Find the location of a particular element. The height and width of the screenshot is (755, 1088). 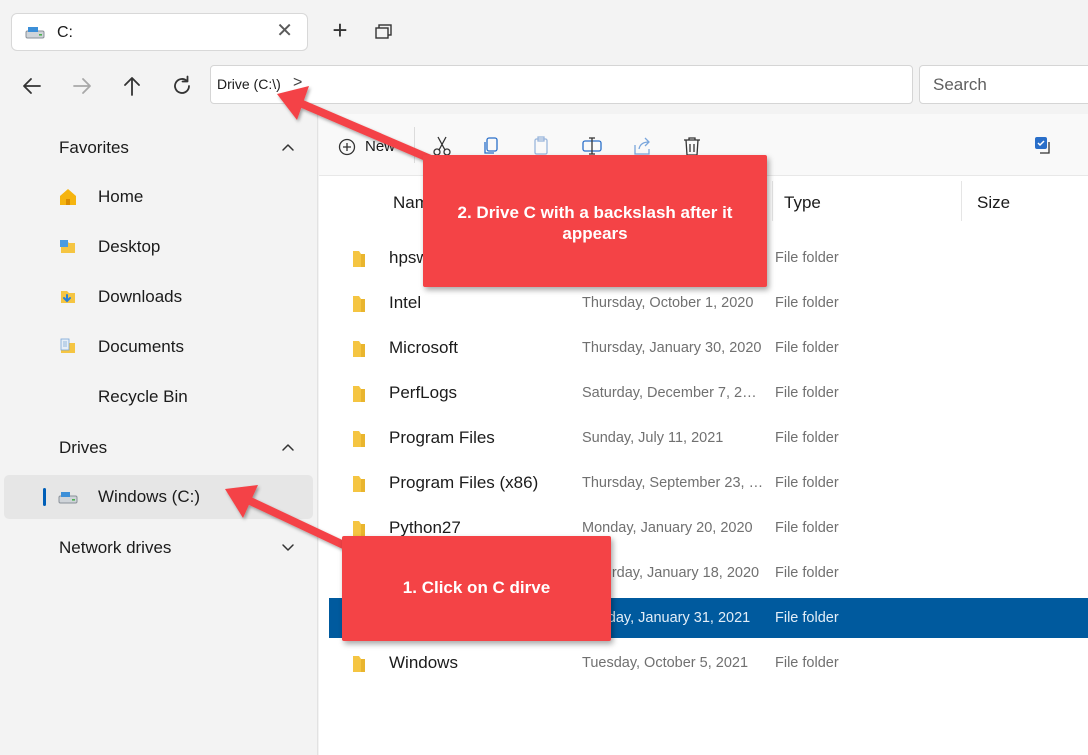

new-tab-button: + is located at coordinates (340, 30).